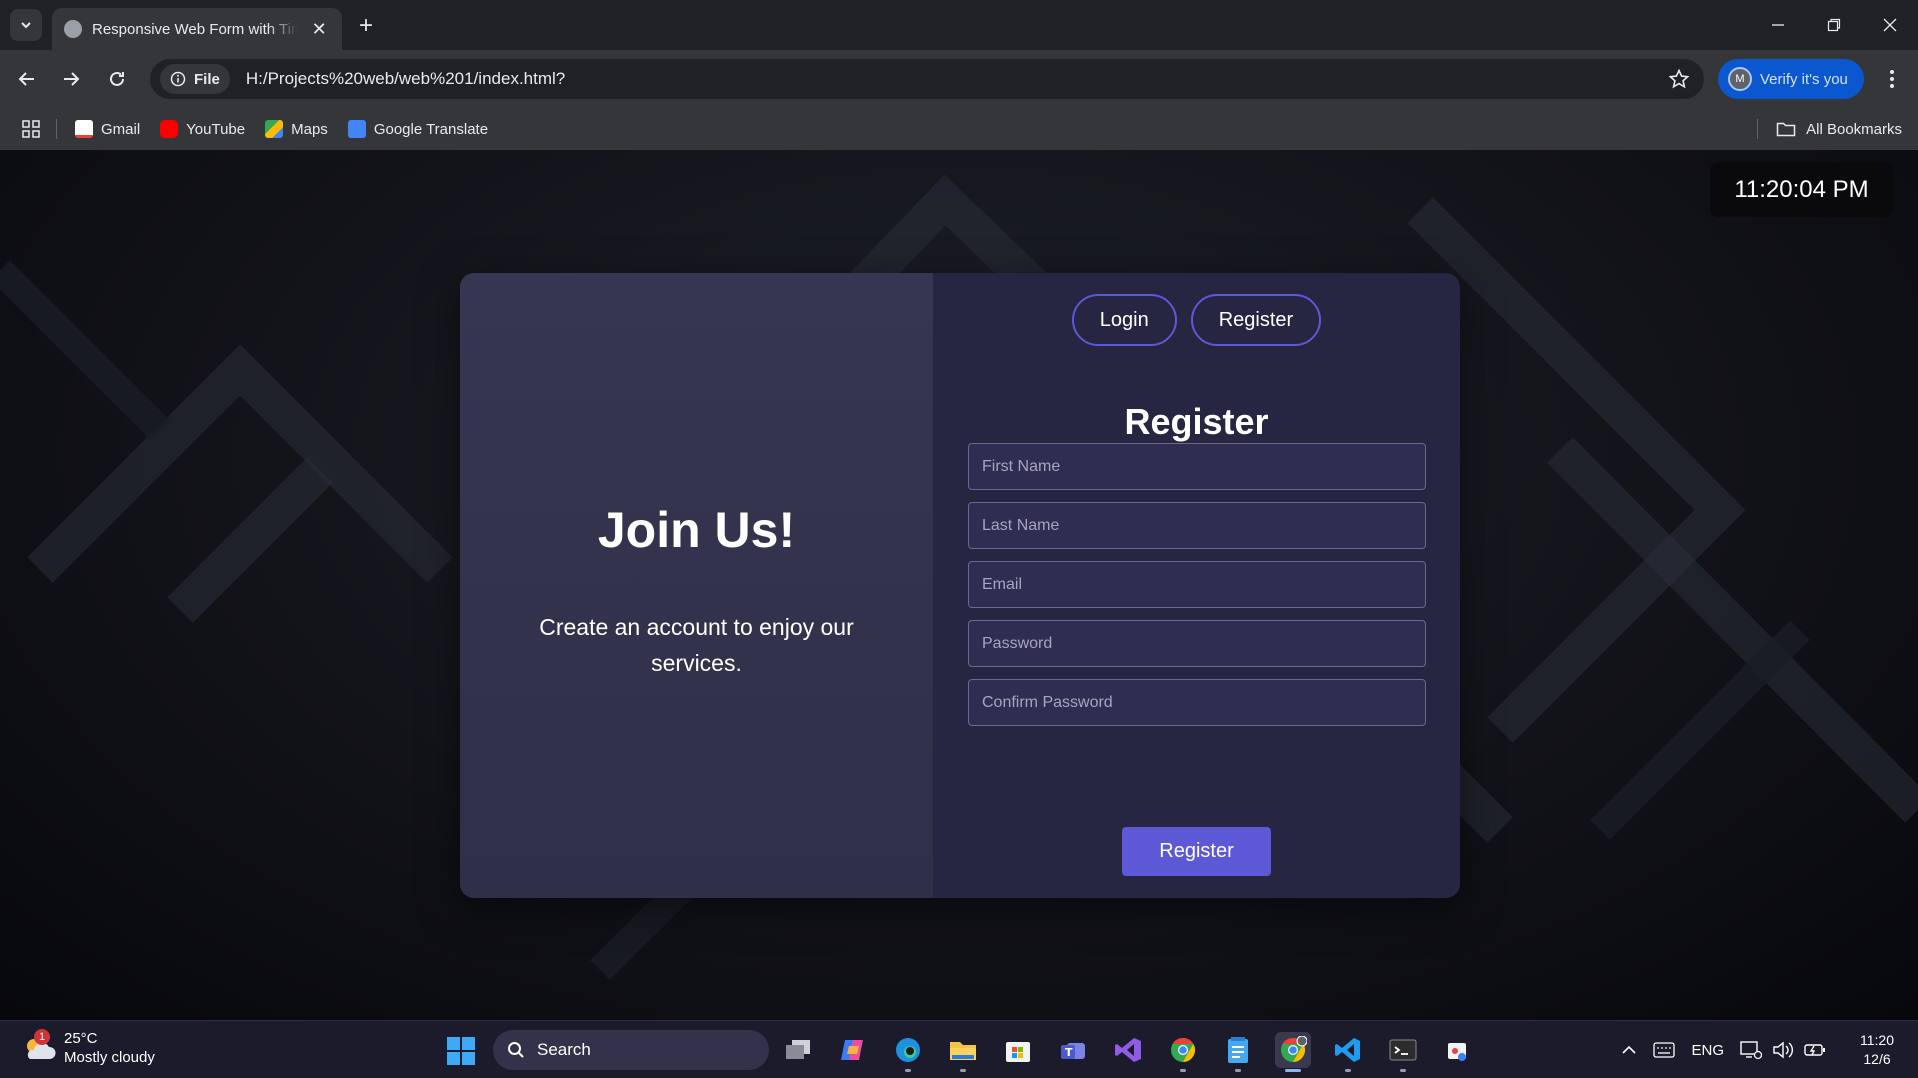 The height and width of the screenshot is (1078, 1918). Describe the element at coordinates (202, 129) in the screenshot. I see `bookmark-youtube: YouTube` at that location.